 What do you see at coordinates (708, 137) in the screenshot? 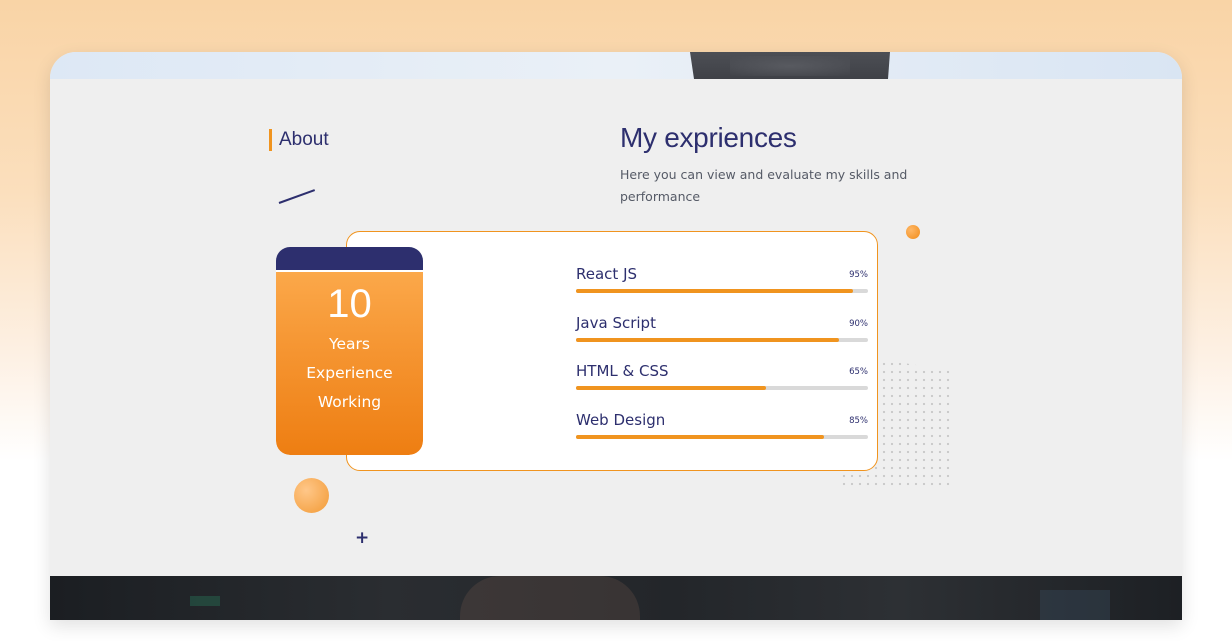
I see `page-title: My expriences` at bounding box center [708, 137].